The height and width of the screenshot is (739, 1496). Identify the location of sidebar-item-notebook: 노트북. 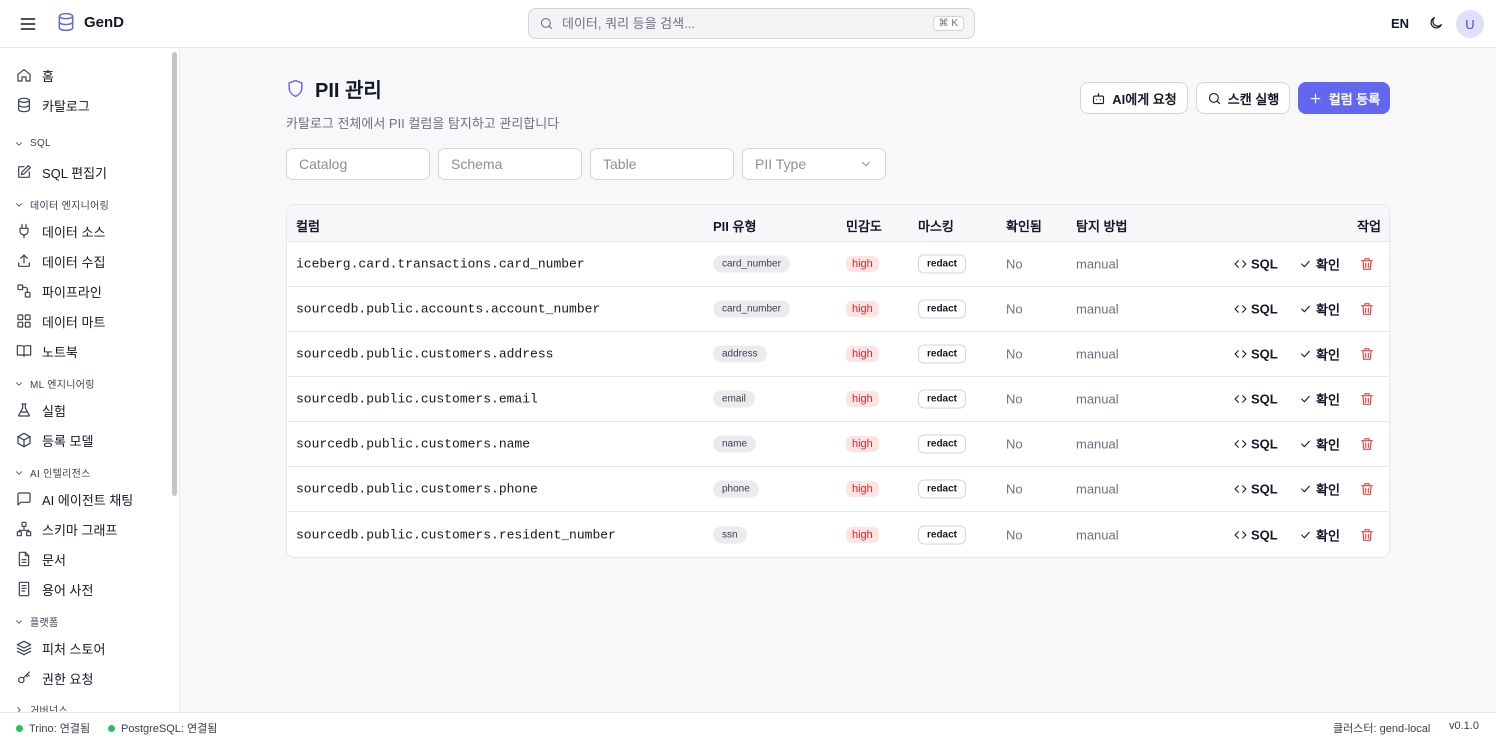
(47, 351).